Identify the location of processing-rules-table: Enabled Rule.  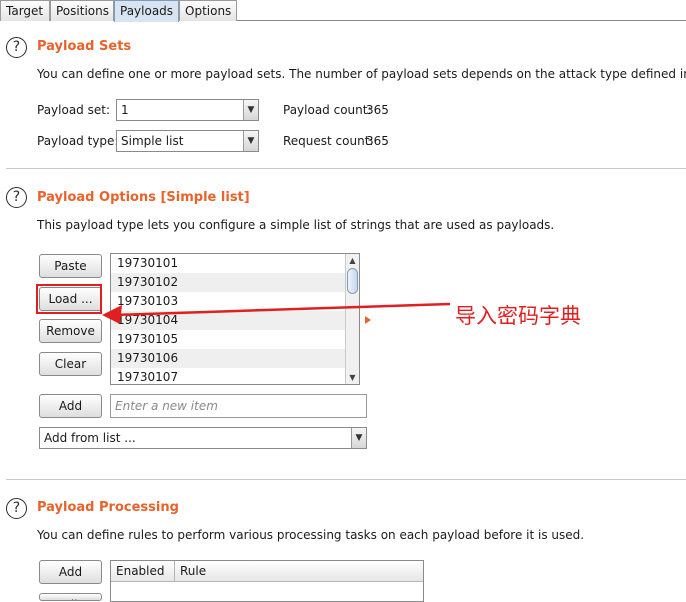
(267, 581).